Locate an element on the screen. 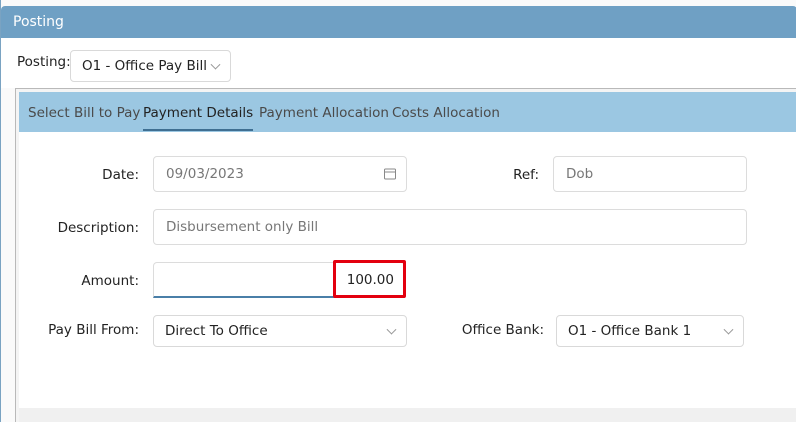 The height and width of the screenshot is (422, 796). tab-payment-allocation: Payment Allocation is located at coordinates (324, 118).